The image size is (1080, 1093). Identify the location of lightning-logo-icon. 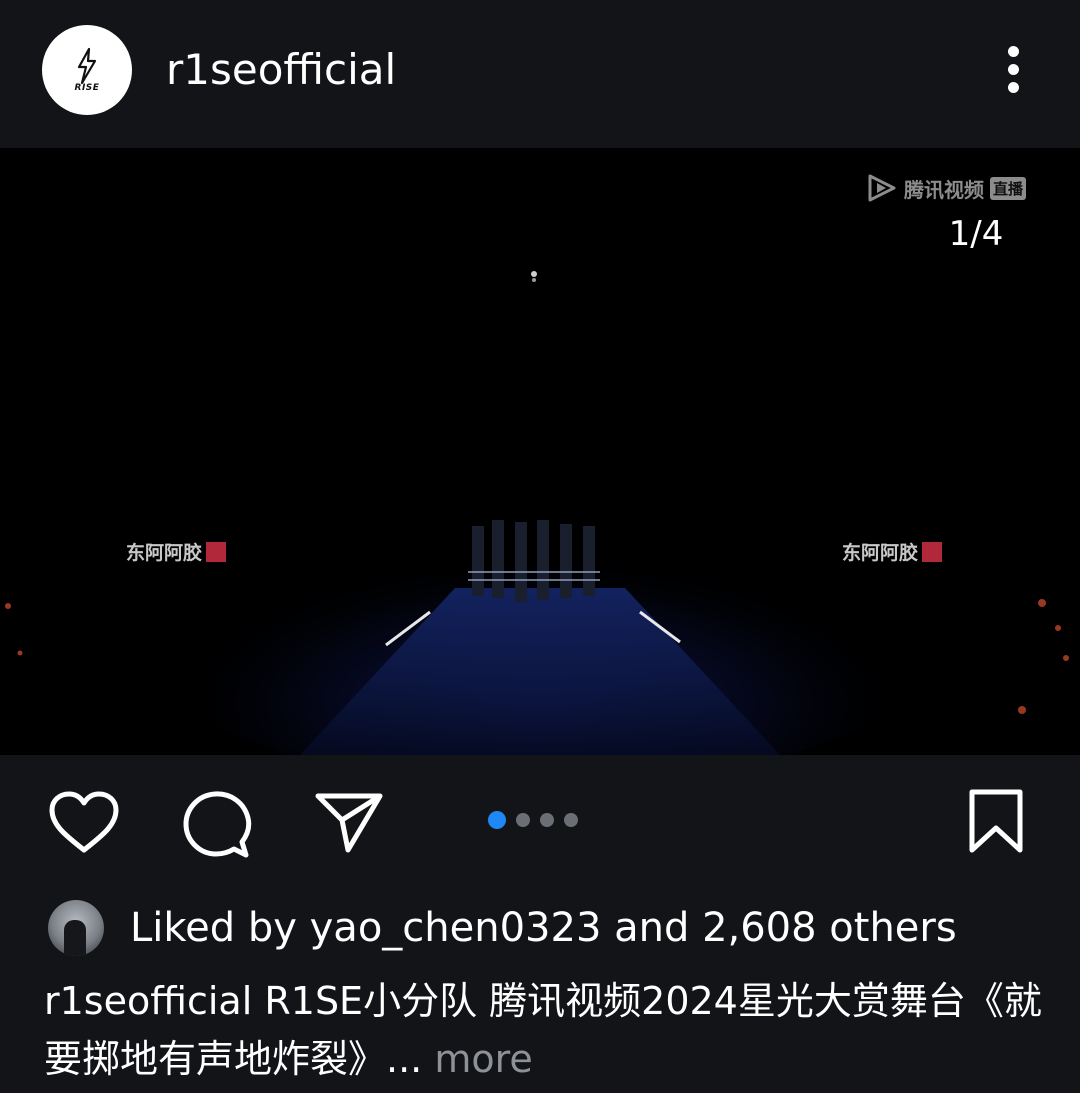
(87, 66).